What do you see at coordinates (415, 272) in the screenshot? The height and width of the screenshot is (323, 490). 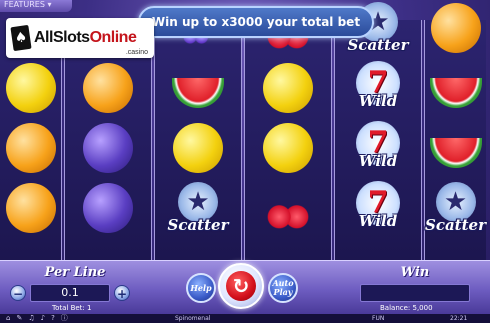 I see `win-label: Win` at bounding box center [415, 272].